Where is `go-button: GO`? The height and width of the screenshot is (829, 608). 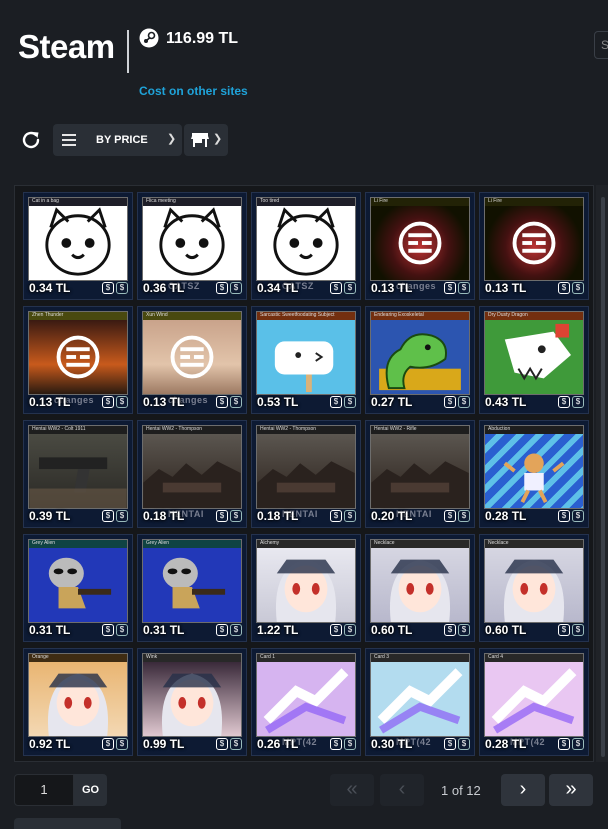 go-button: GO is located at coordinates (90, 790).